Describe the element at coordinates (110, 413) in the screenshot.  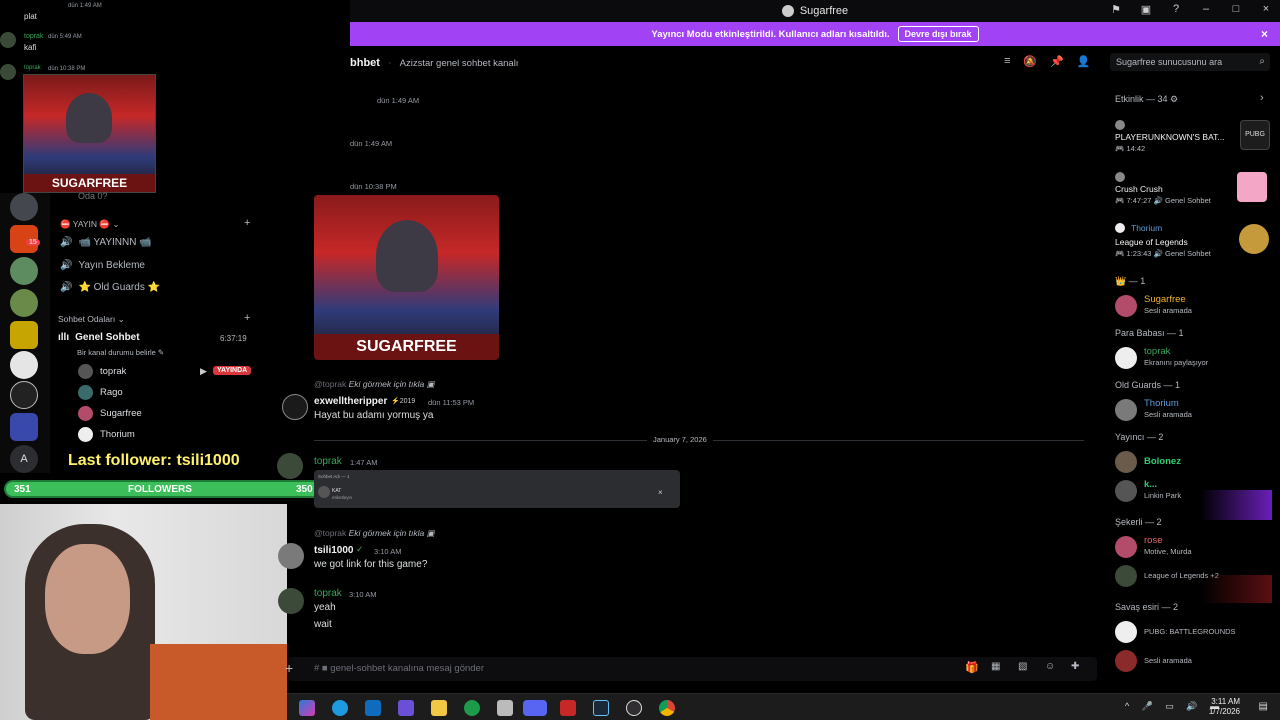
I see `voice-user: Sugarfree` at that location.